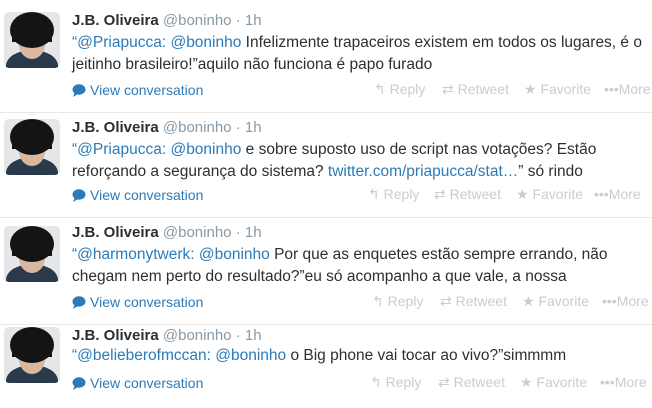 The height and width of the screenshot is (408, 652). I want to click on tweet-body: o Big phone vai tocar ao vivo?”simmmm, so click(426, 355).